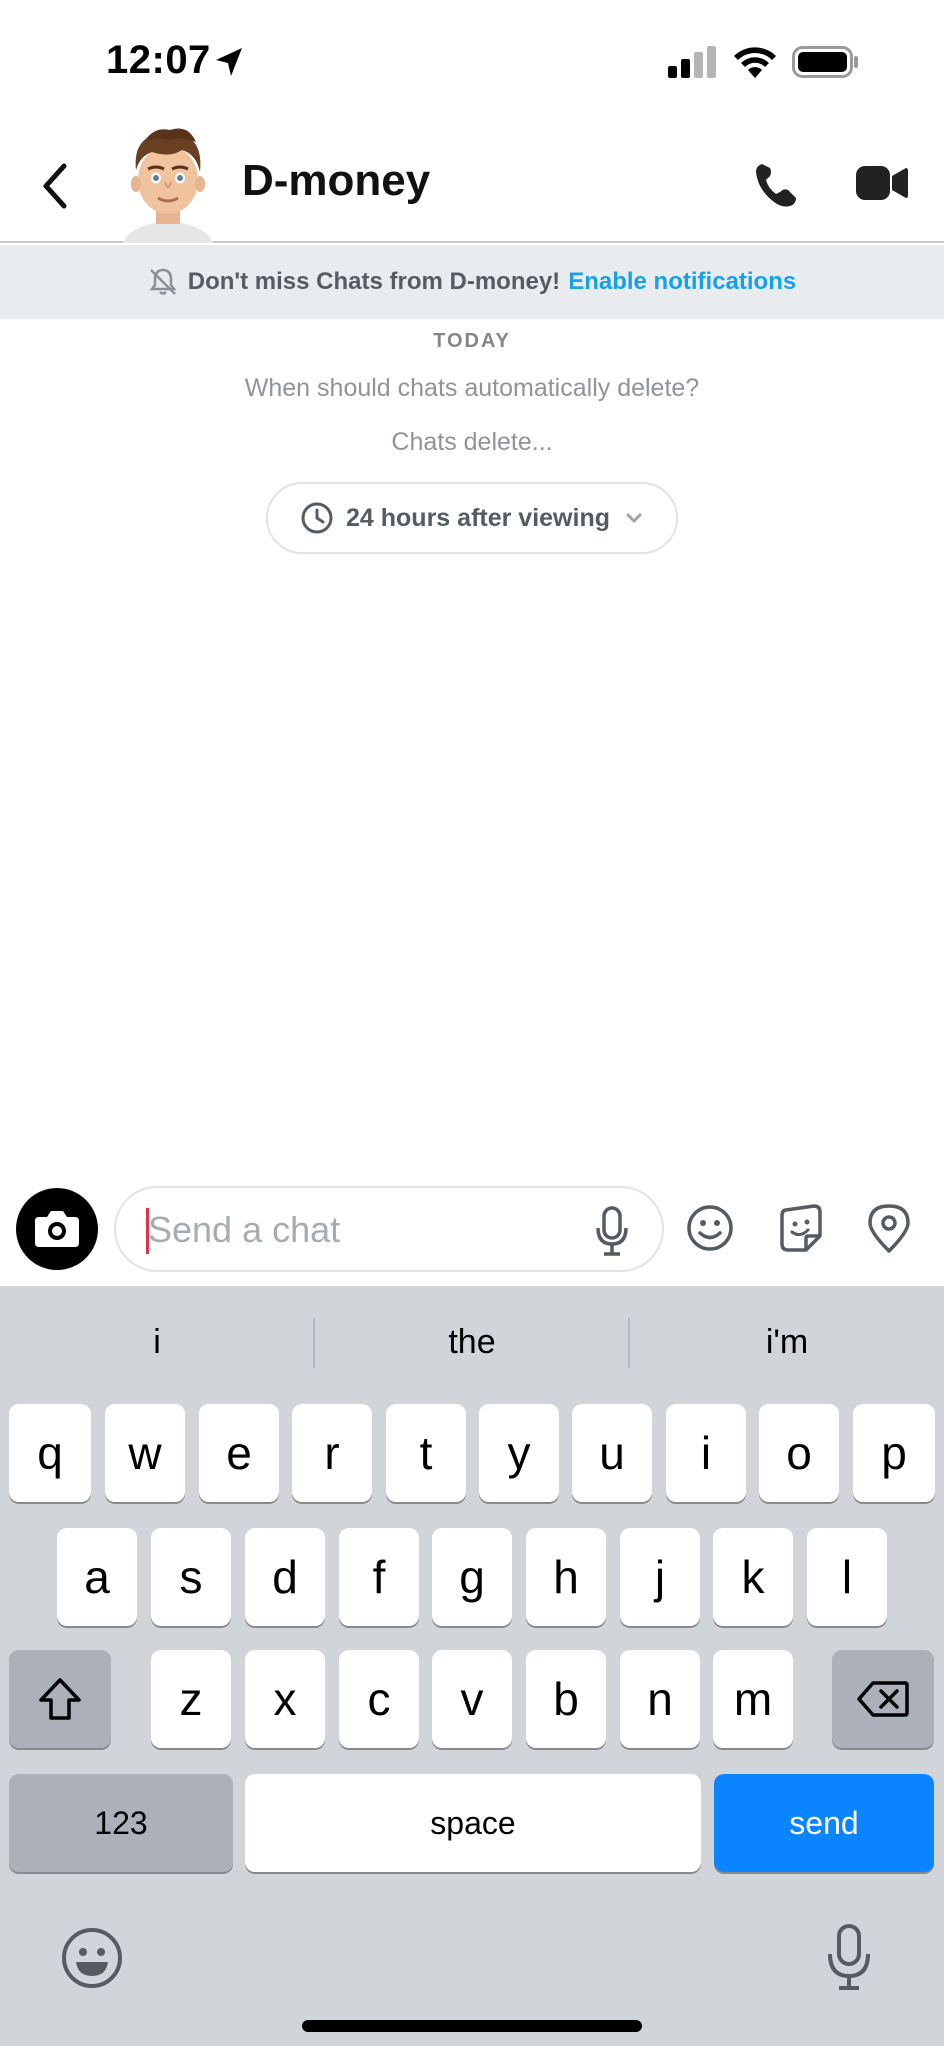  What do you see at coordinates (145, 1453) in the screenshot?
I see `key-w: w` at bounding box center [145, 1453].